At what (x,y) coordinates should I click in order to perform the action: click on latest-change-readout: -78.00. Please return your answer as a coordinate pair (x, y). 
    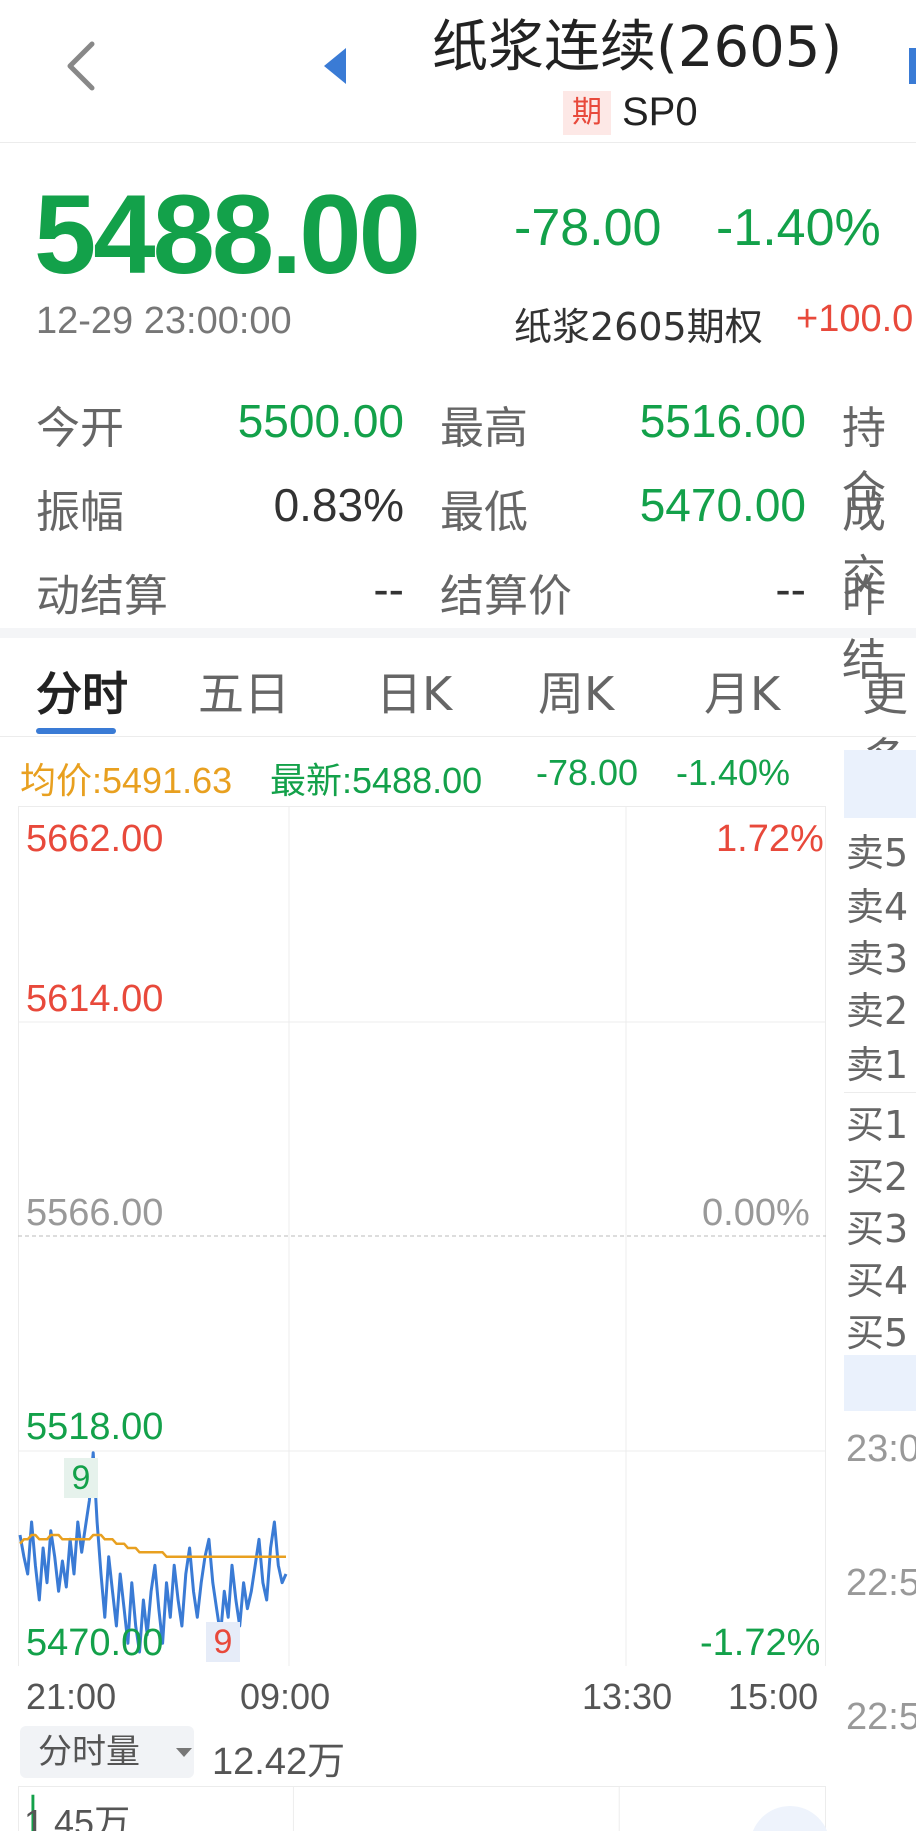
    Looking at the image, I should click on (587, 772).